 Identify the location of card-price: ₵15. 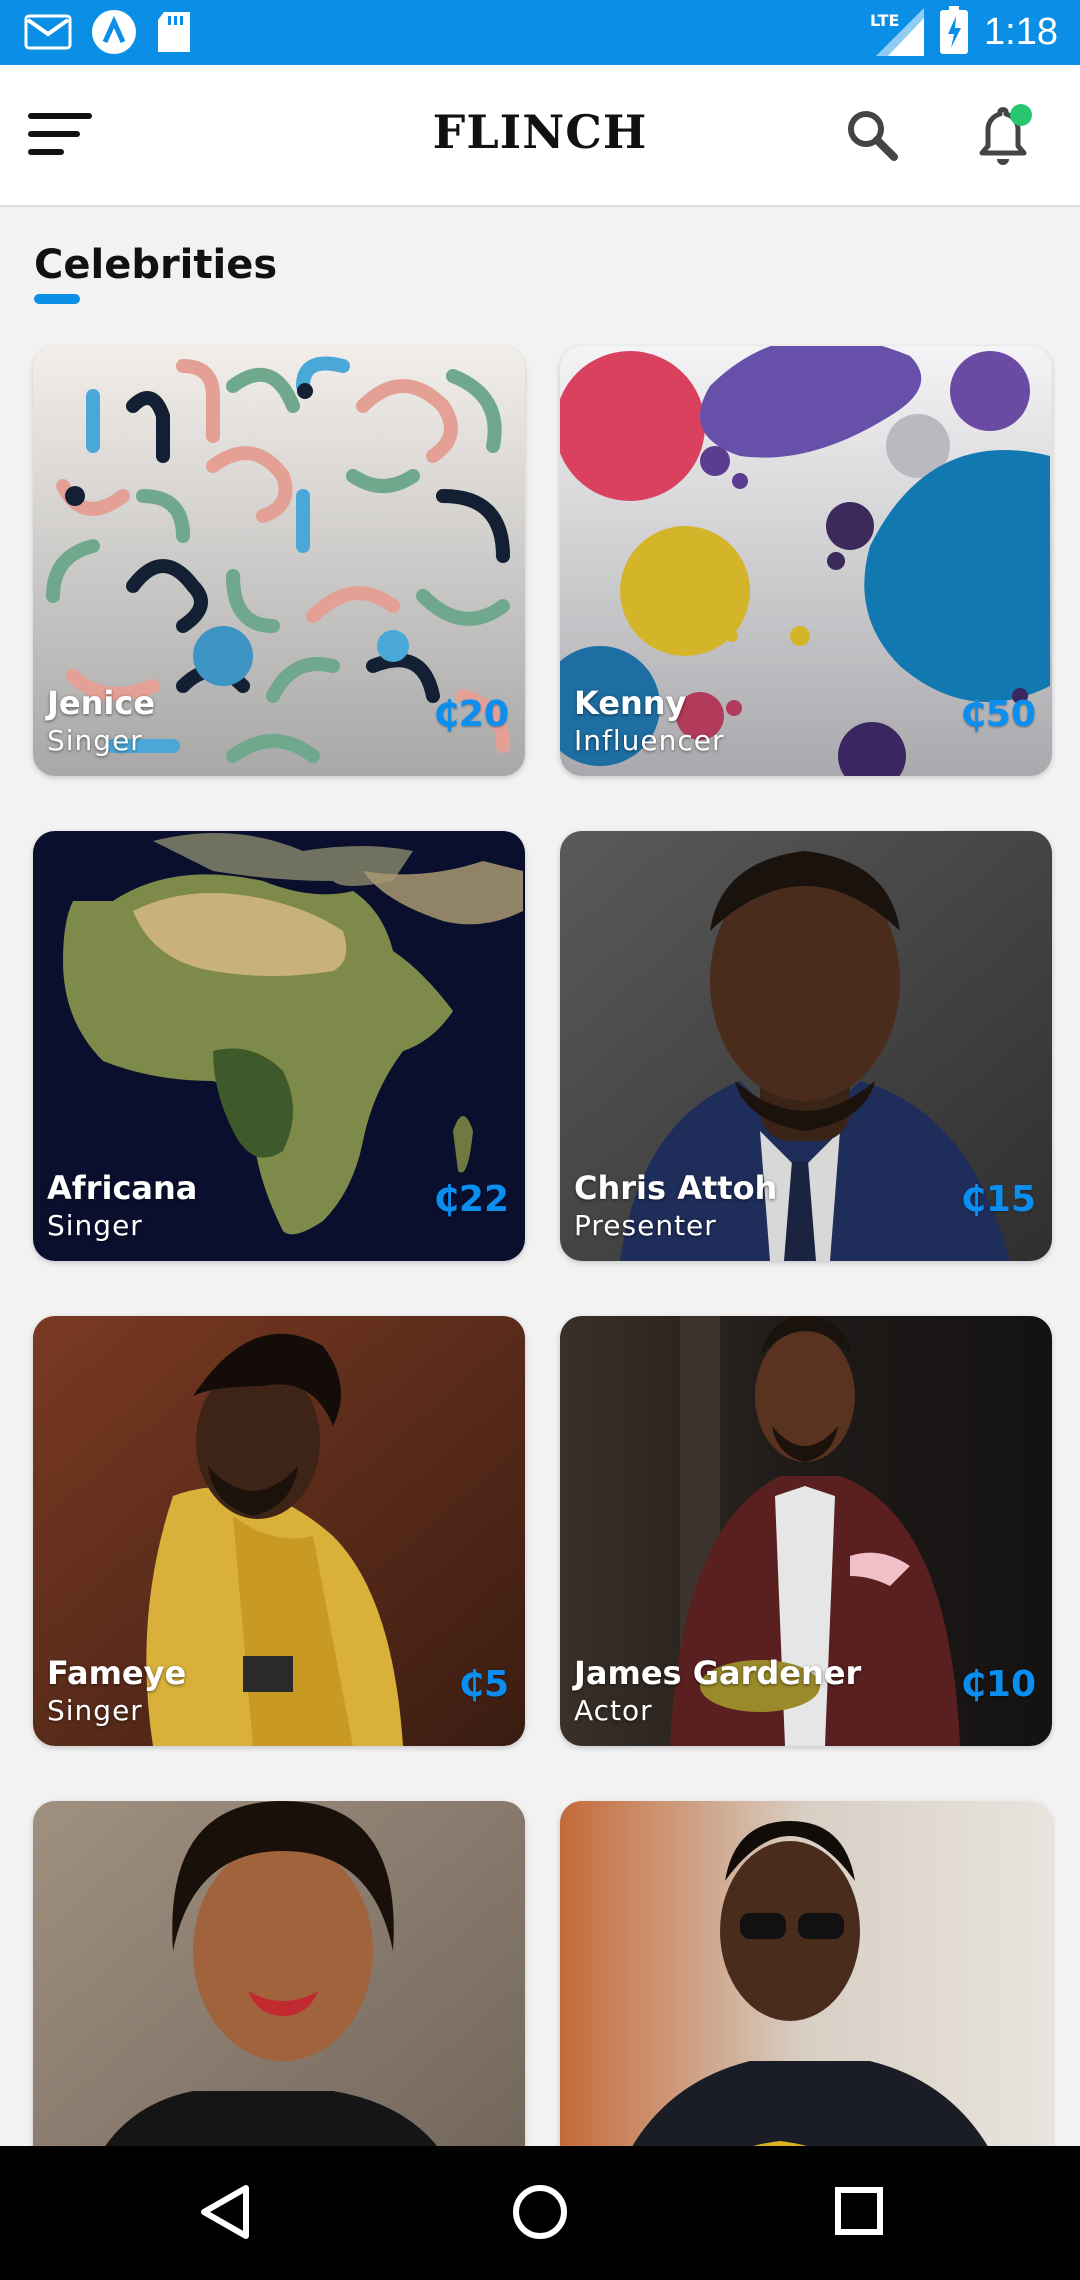
(998, 1199).